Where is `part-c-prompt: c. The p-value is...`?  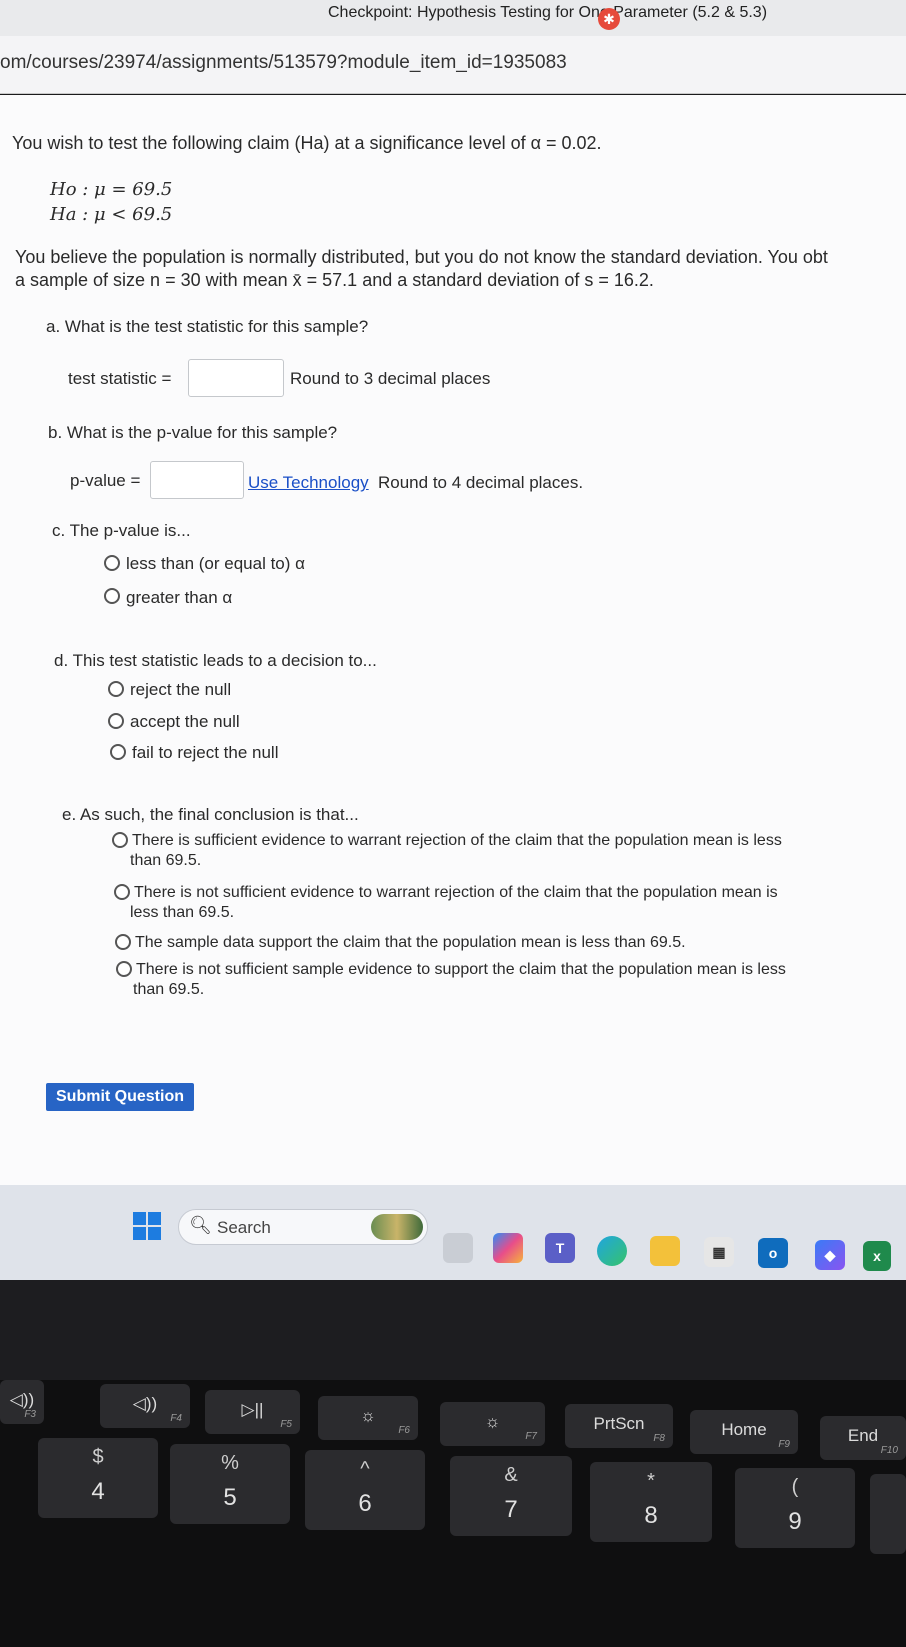
part-c-prompt: c. The p-value is... is located at coordinates (121, 530).